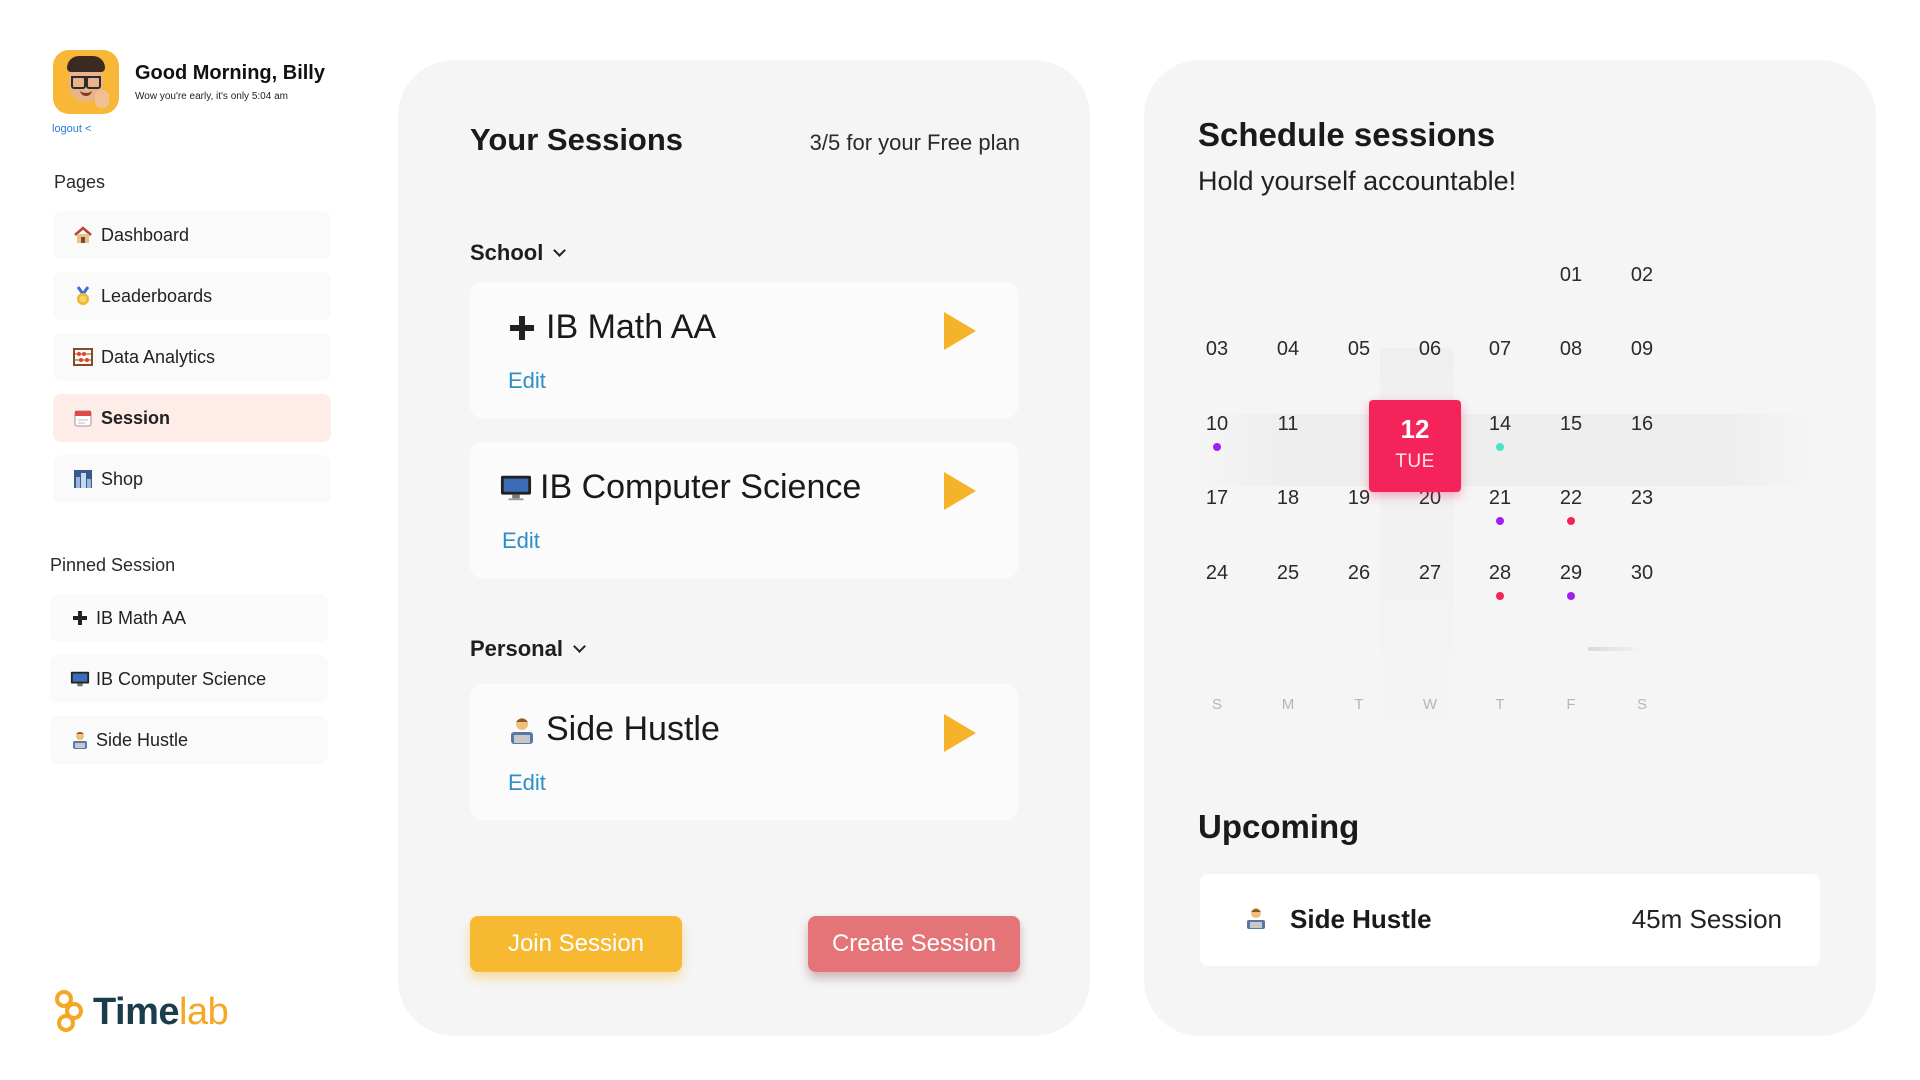 The image size is (1920, 1080). What do you see at coordinates (914, 142) in the screenshot?
I see `plan-usage: 3/5 for your Free plan` at bounding box center [914, 142].